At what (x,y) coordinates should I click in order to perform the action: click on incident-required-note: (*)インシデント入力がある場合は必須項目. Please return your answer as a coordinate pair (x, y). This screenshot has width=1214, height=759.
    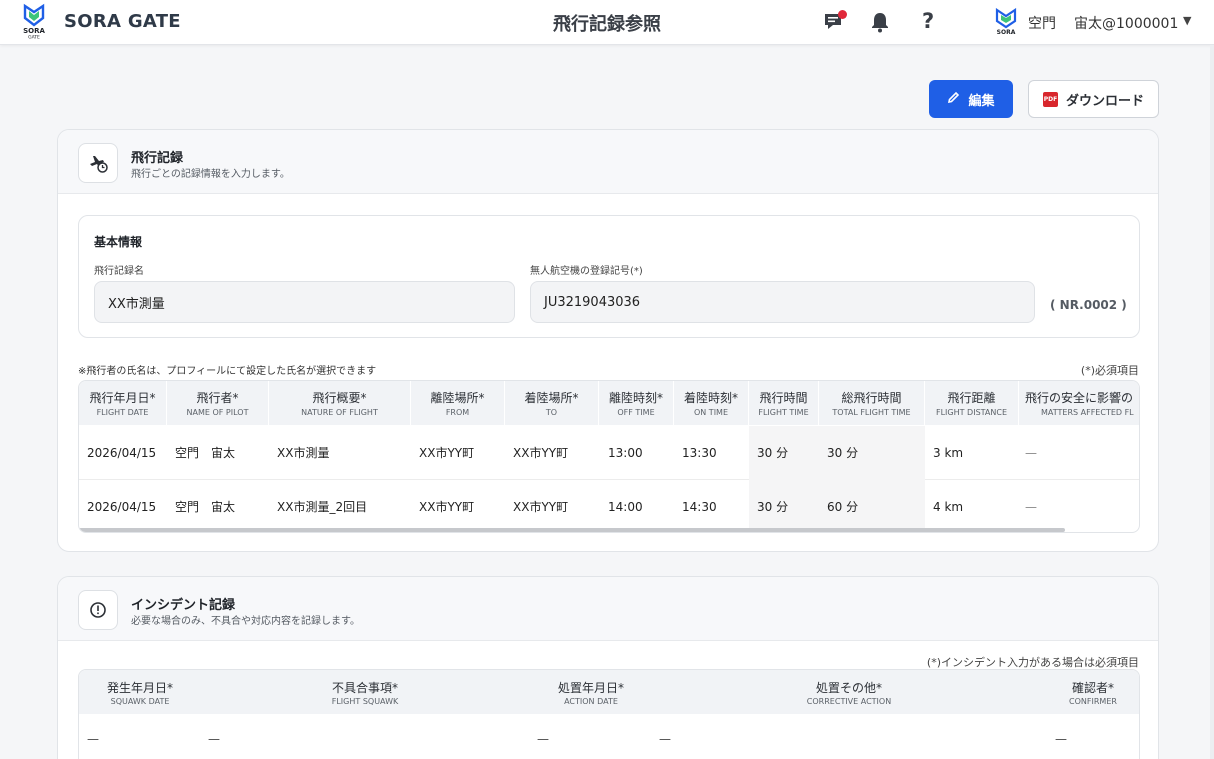
    Looking at the image, I should click on (1032, 662).